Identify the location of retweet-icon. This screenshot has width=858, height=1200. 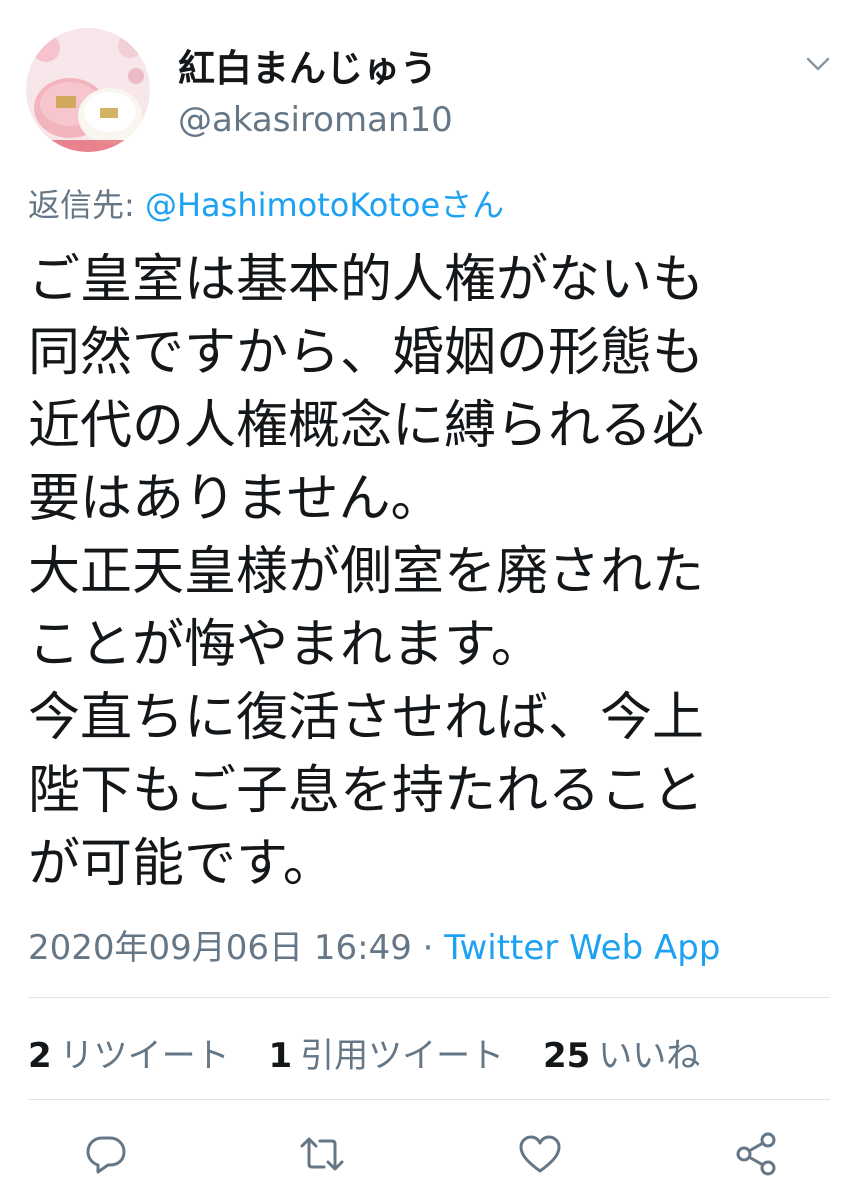
(322, 1154).